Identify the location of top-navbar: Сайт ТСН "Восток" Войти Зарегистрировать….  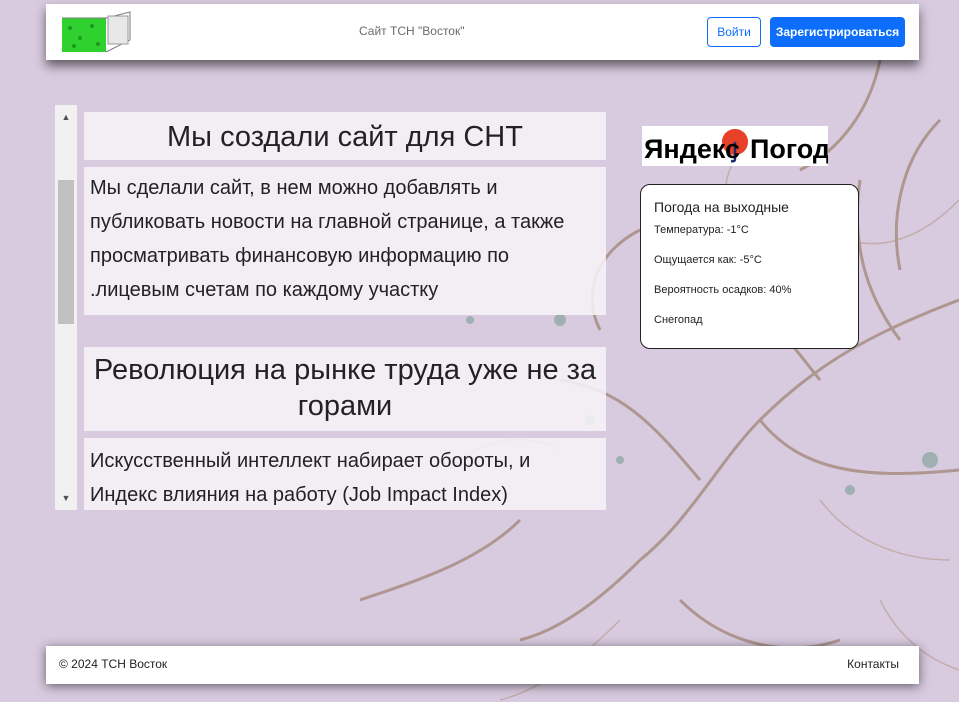
(482, 32).